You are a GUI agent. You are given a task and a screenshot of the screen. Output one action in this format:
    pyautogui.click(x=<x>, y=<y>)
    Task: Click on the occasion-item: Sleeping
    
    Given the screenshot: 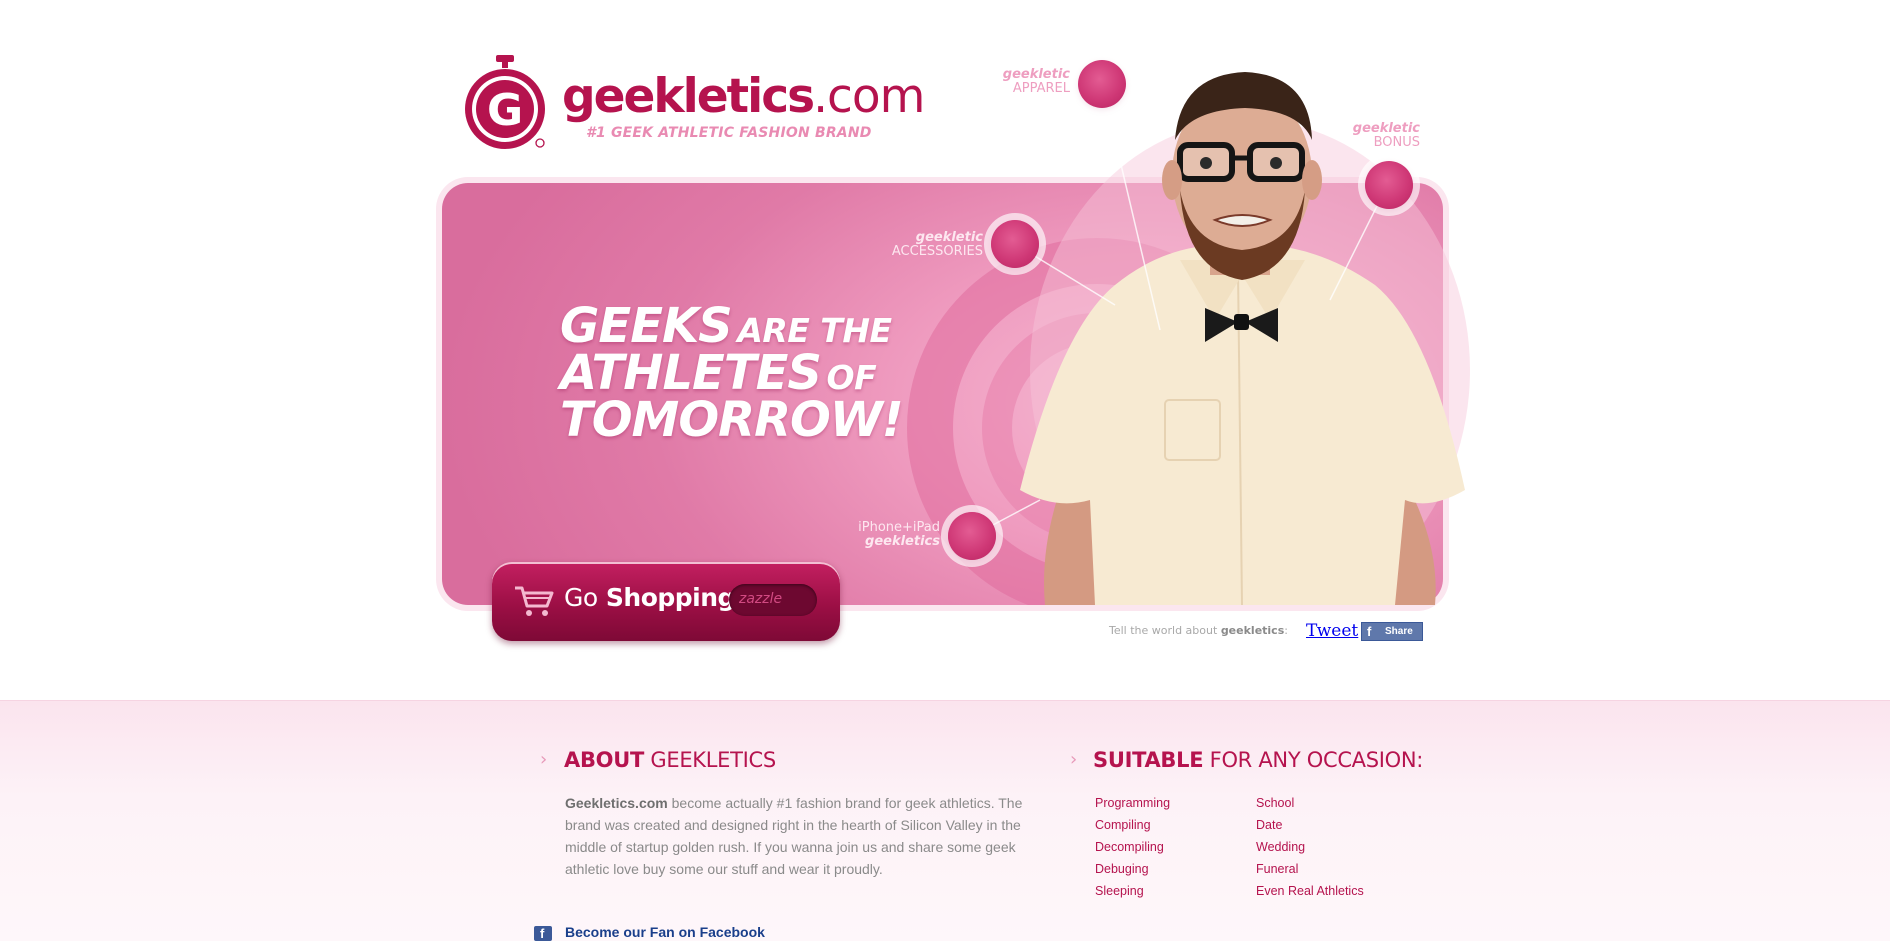 What is the action you would take?
    pyautogui.click(x=1132, y=891)
    